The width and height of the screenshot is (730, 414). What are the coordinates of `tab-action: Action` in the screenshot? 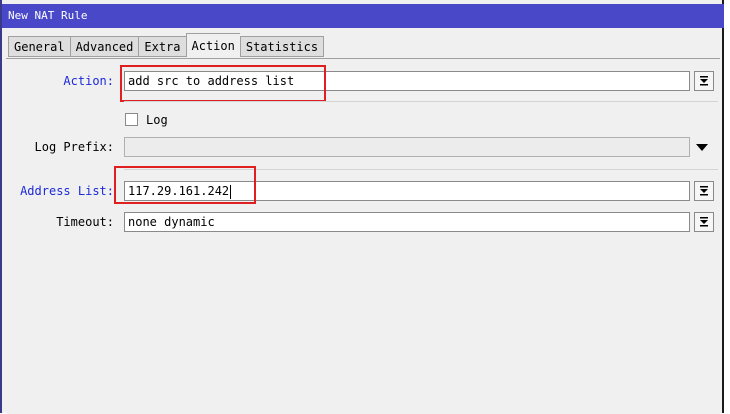 It's located at (212, 45).